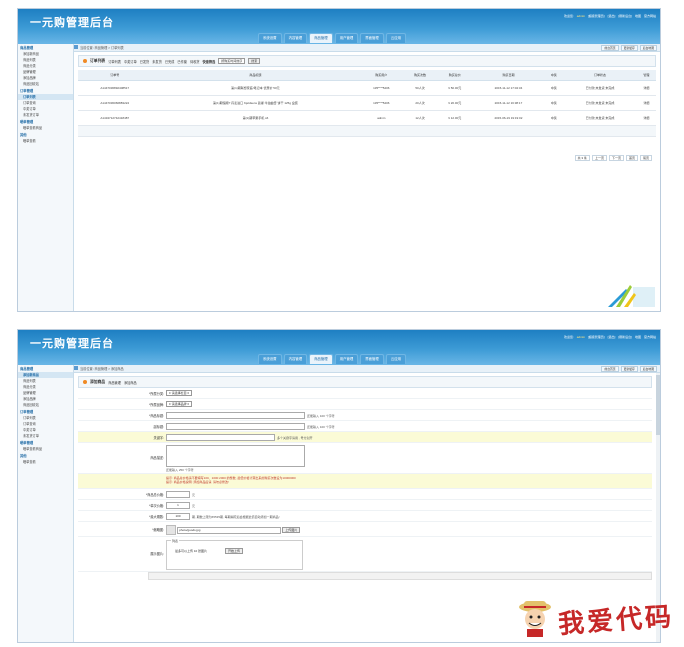  Describe the element at coordinates (195, 61) in the screenshot. I see `filter-pending-receipt: 待收货` at that location.